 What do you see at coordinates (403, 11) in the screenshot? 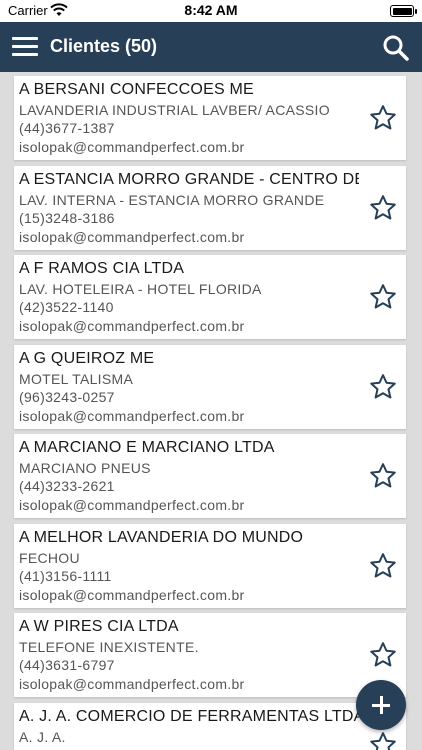
I see `battery-icon` at bounding box center [403, 11].